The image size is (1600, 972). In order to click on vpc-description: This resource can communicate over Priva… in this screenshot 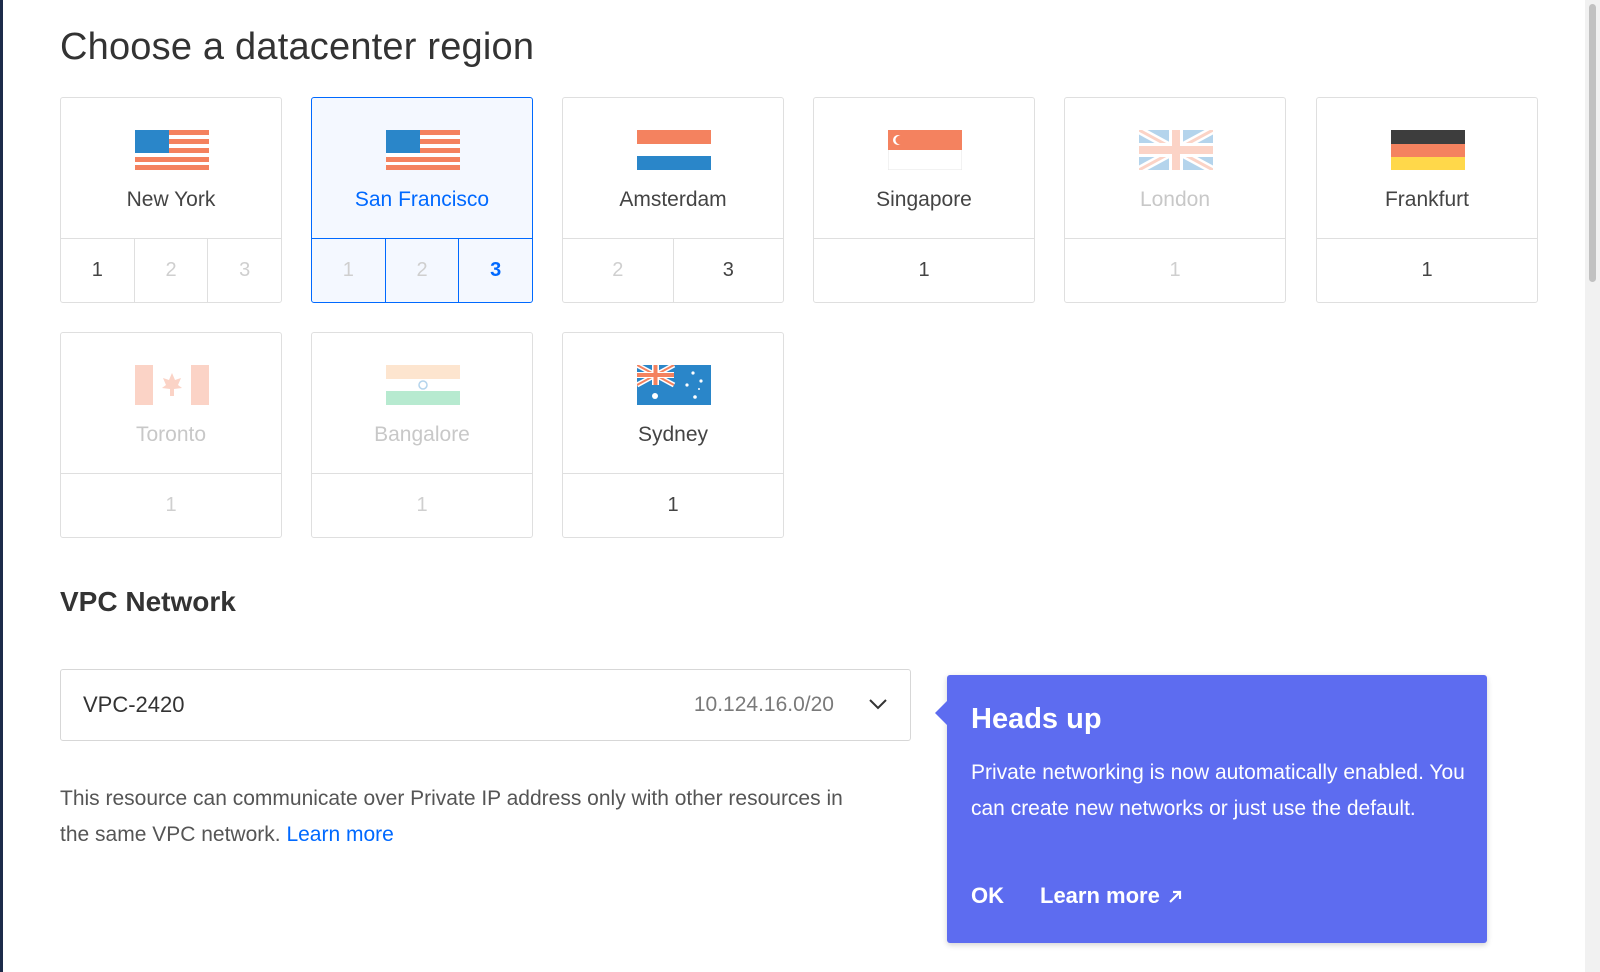, I will do `click(451, 816)`.